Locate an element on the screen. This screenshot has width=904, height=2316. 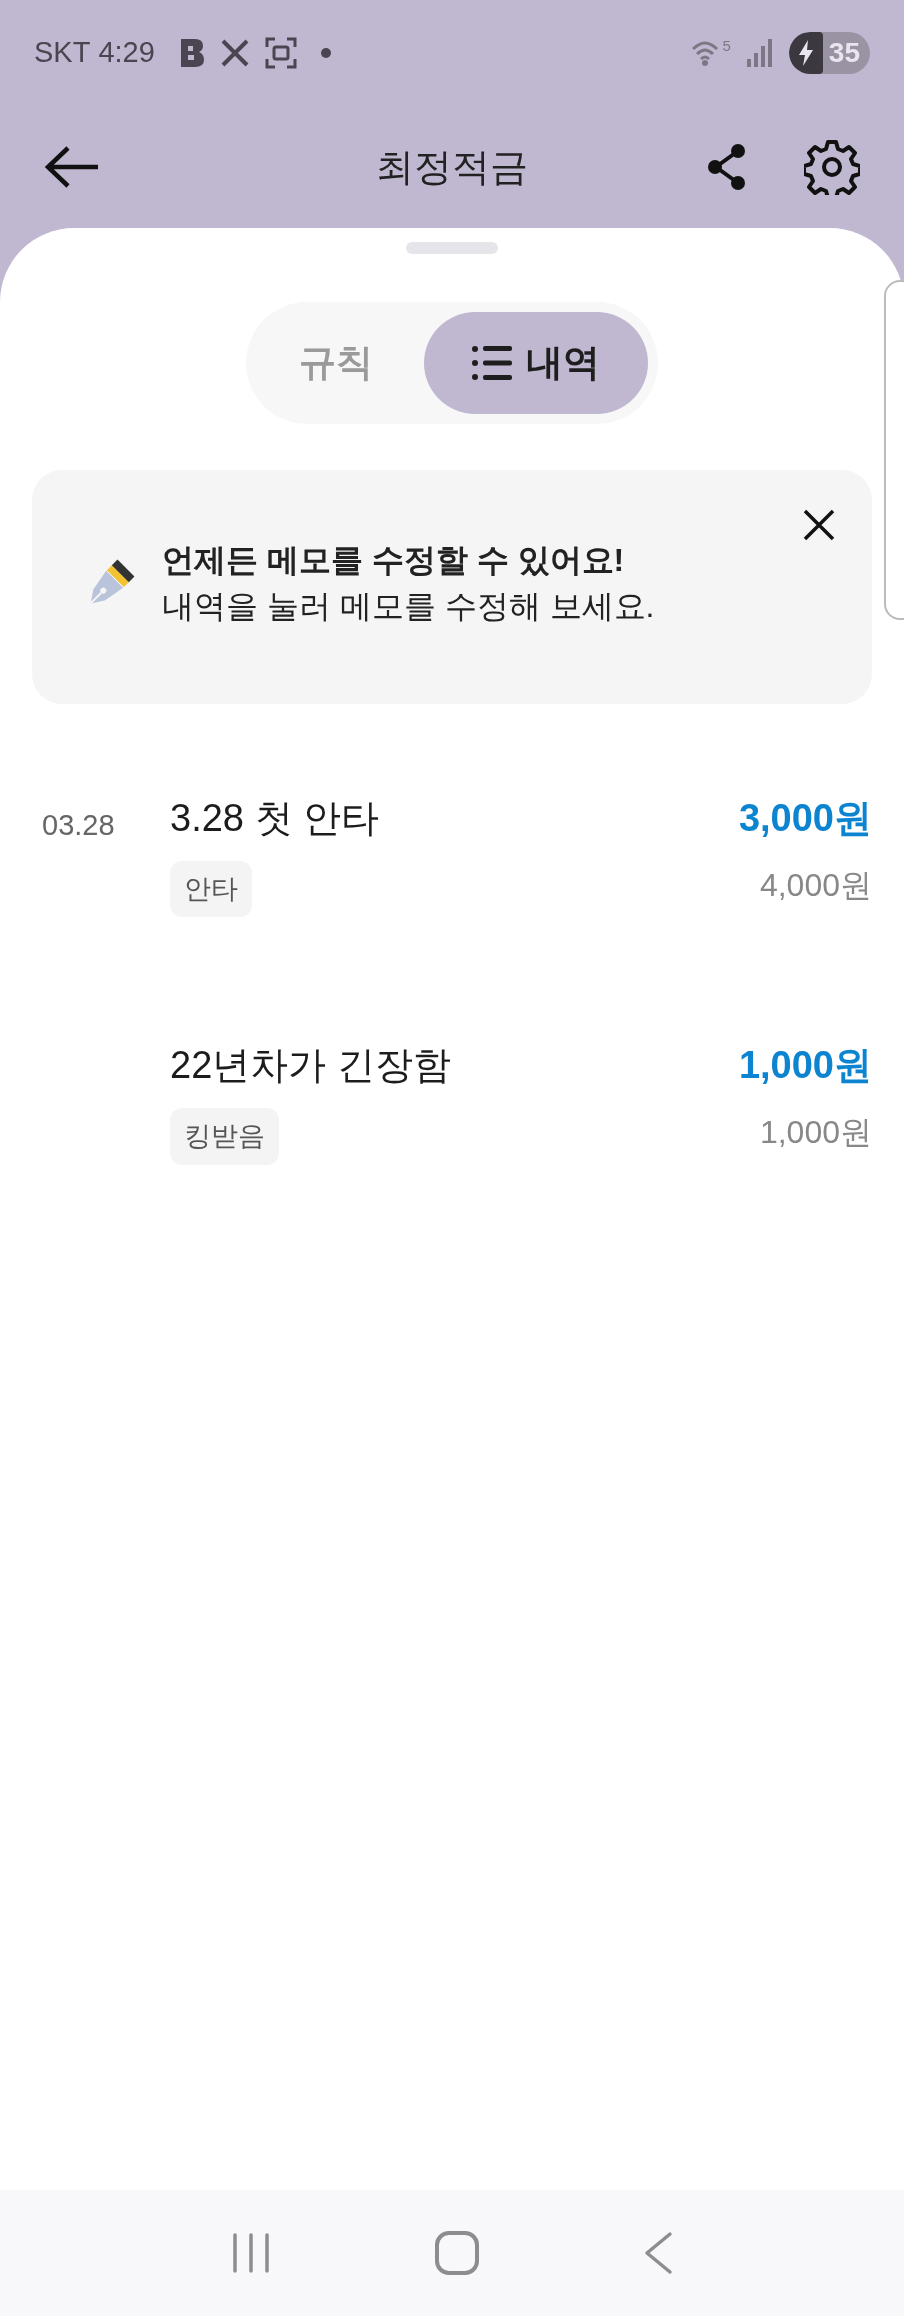
notification-dot-icon is located at coordinates (325, 53).